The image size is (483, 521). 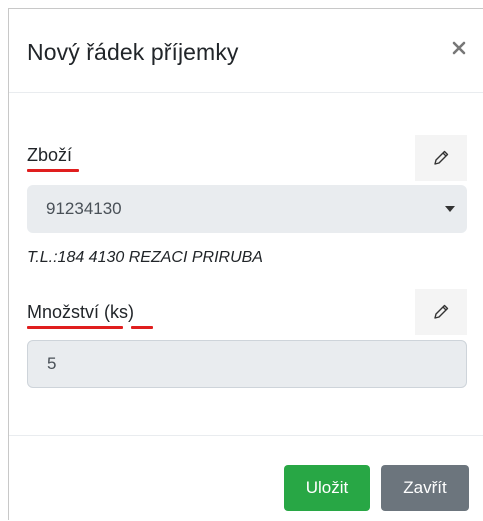 What do you see at coordinates (459, 48) in the screenshot?
I see `close-icon` at bounding box center [459, 48].